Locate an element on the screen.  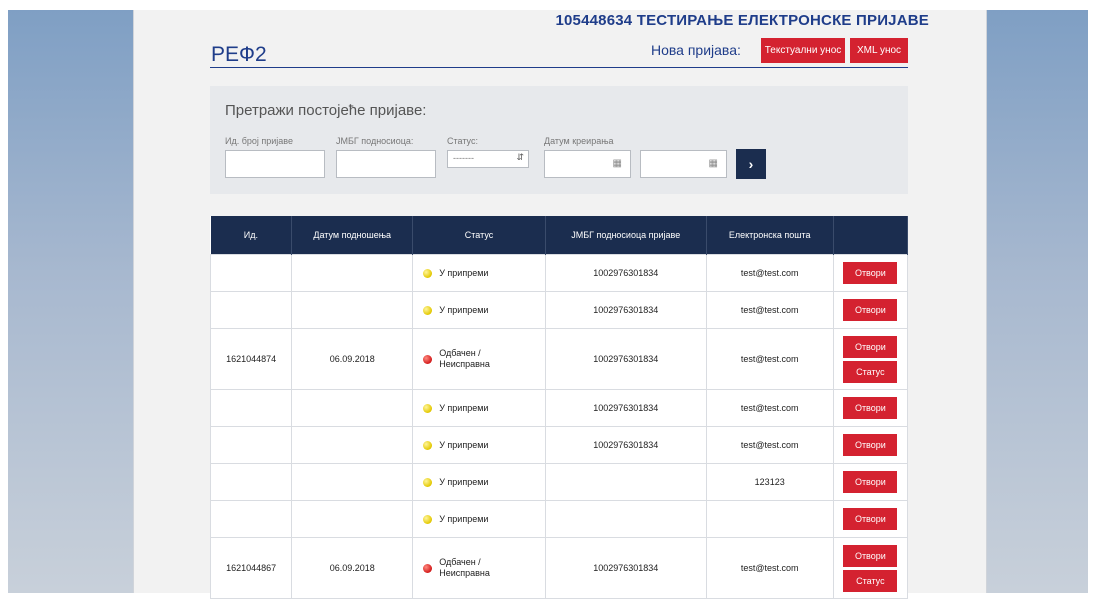
search-submit-button: › is located at coordinates (751, 164).